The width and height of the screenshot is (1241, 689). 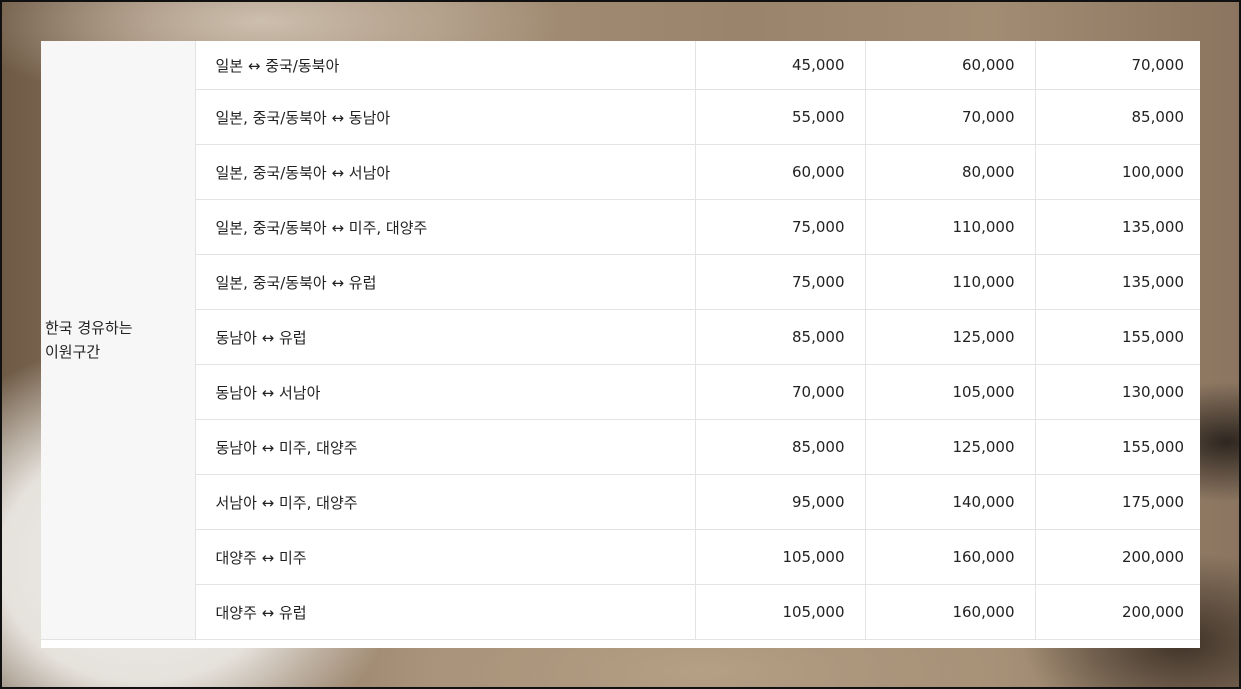 I want to click on route-cell: 대양주 ↔ 미주, so click(x=445, y=557).